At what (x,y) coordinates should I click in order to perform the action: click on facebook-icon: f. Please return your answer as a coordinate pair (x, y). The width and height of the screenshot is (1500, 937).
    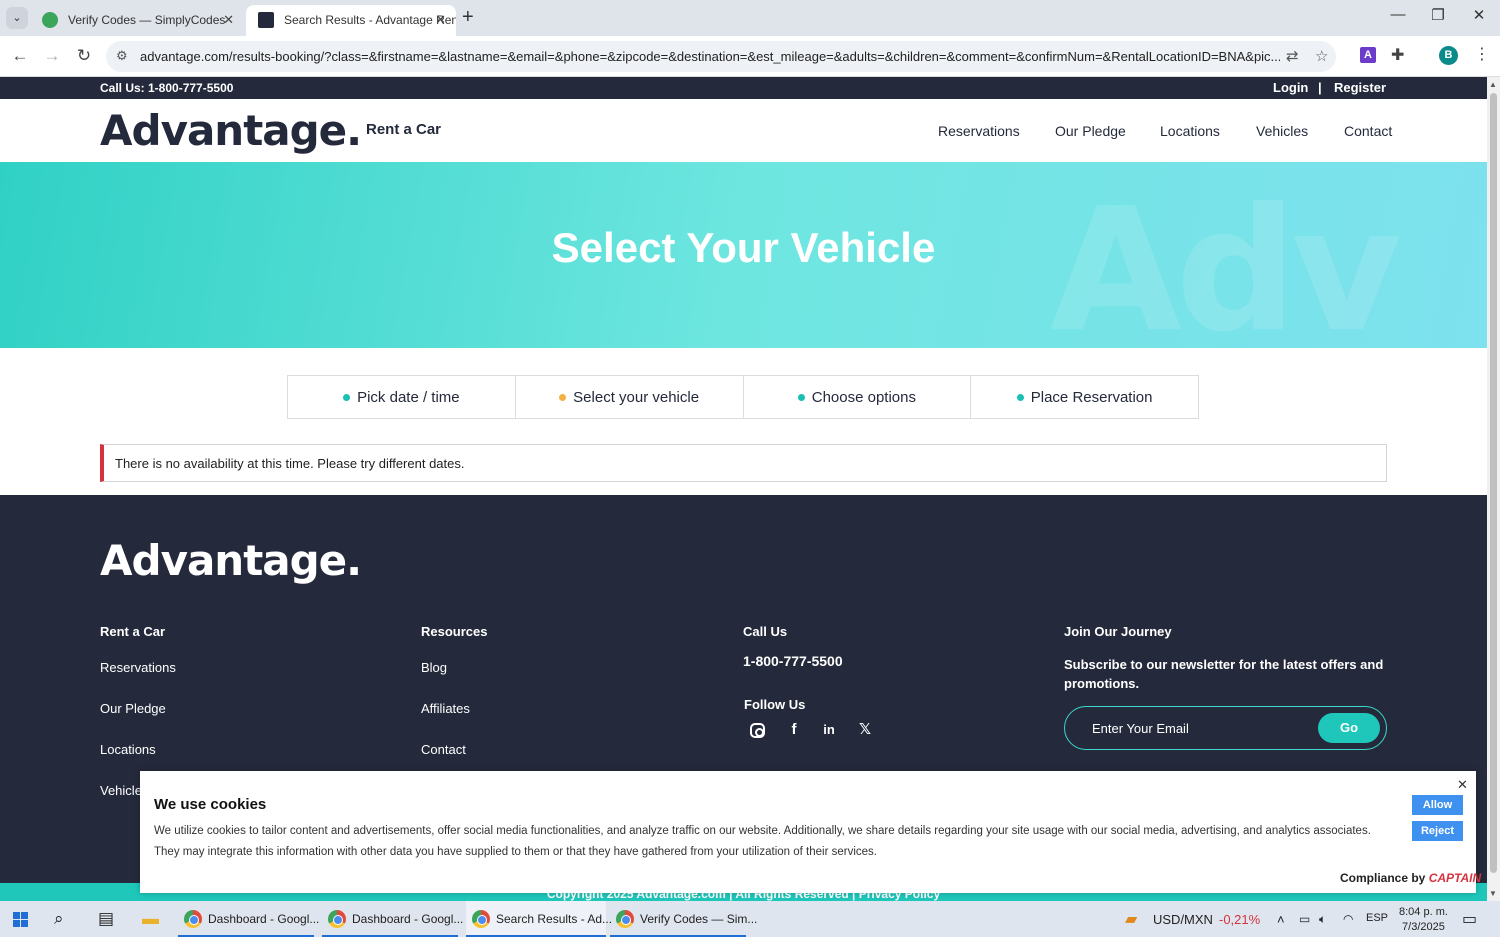
    Looking at the image, I should click on (794, 730).